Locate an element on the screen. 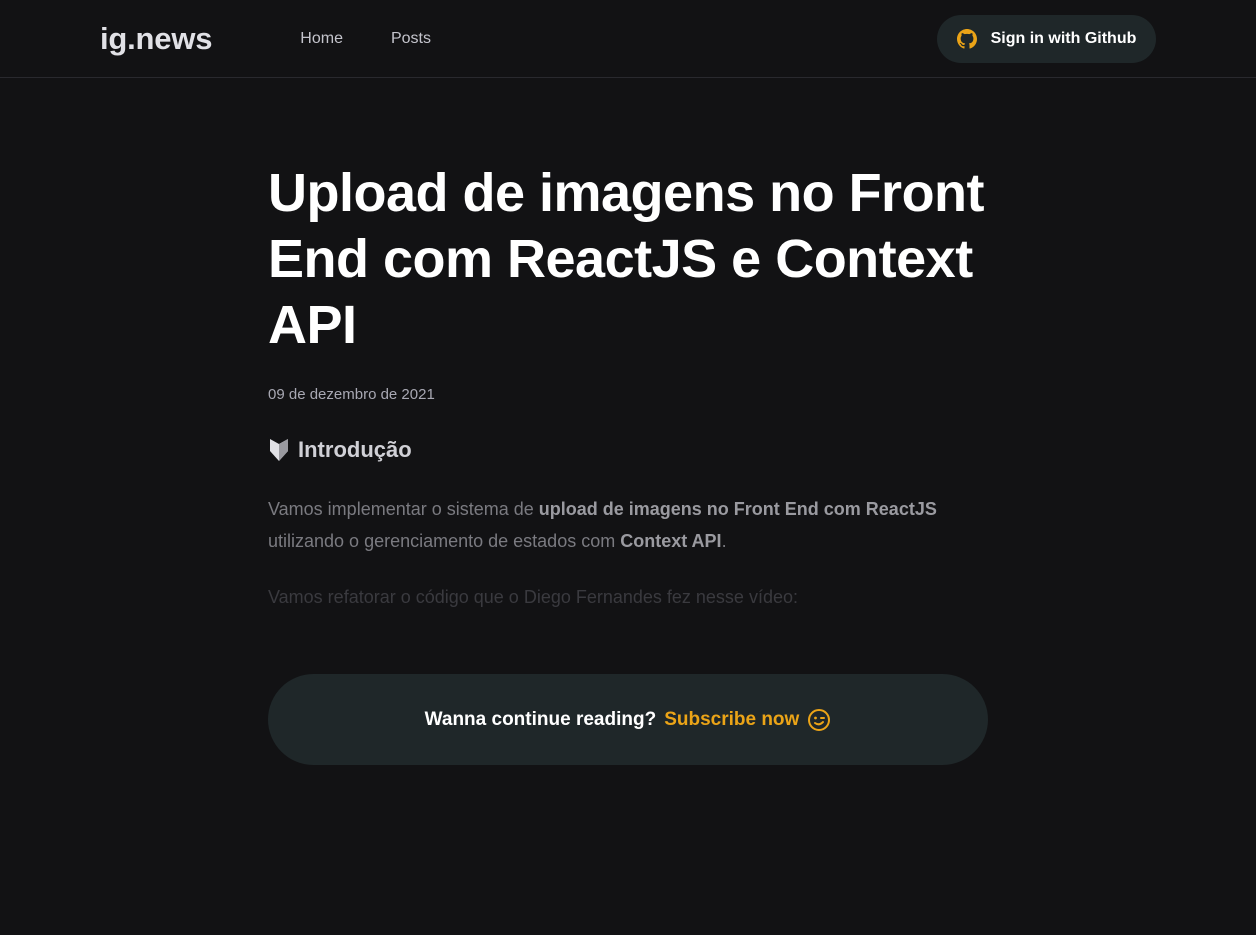 Image resolution: width=1256 pixels, height=935 pixels. cta-text: Wanna continue reading? is located at coordinates (540, 719).